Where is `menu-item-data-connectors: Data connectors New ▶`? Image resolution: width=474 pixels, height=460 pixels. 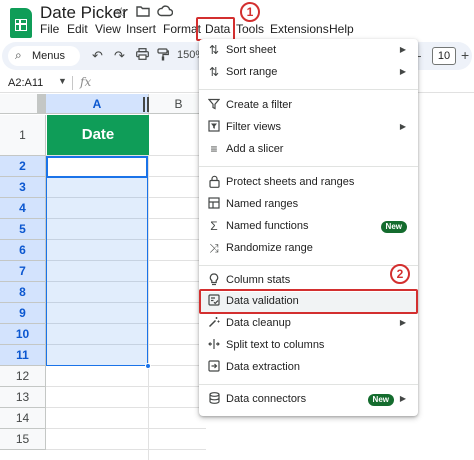
menu-item-data-connectors: Data connectors New ▶ is located at coordinates (308, 400).